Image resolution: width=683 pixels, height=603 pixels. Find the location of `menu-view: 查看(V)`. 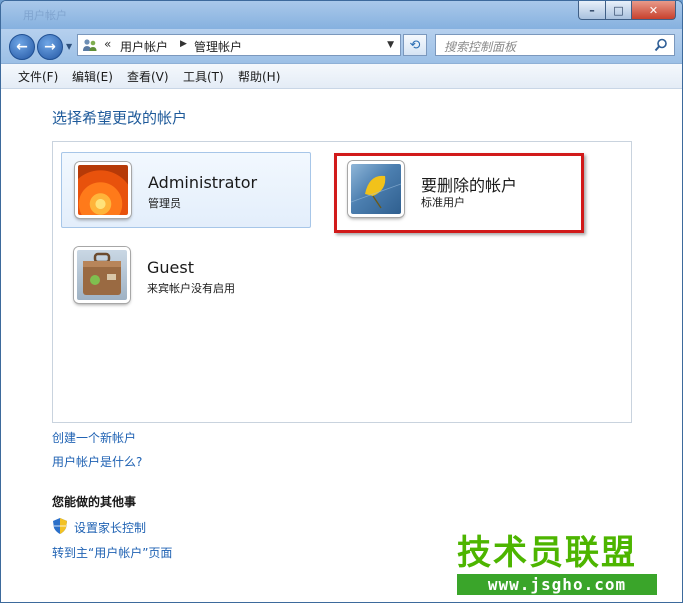

menu-view: 查看(V) is located at coordinates (148, 76).